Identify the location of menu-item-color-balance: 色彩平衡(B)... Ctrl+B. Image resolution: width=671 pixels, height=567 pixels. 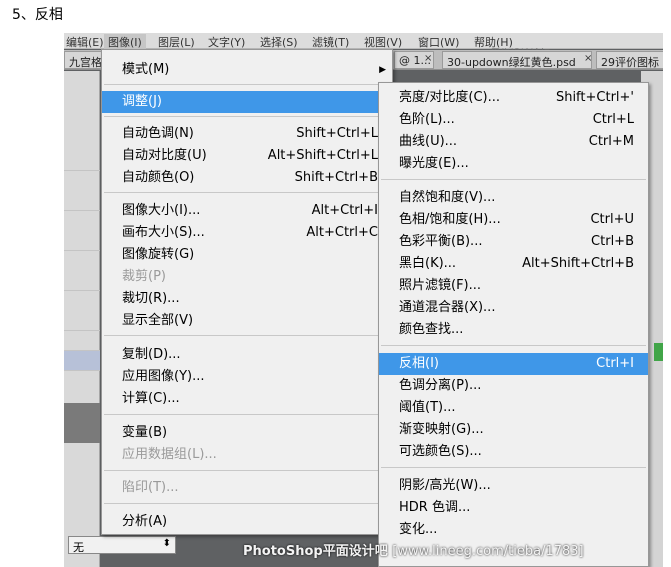
(513, 242).